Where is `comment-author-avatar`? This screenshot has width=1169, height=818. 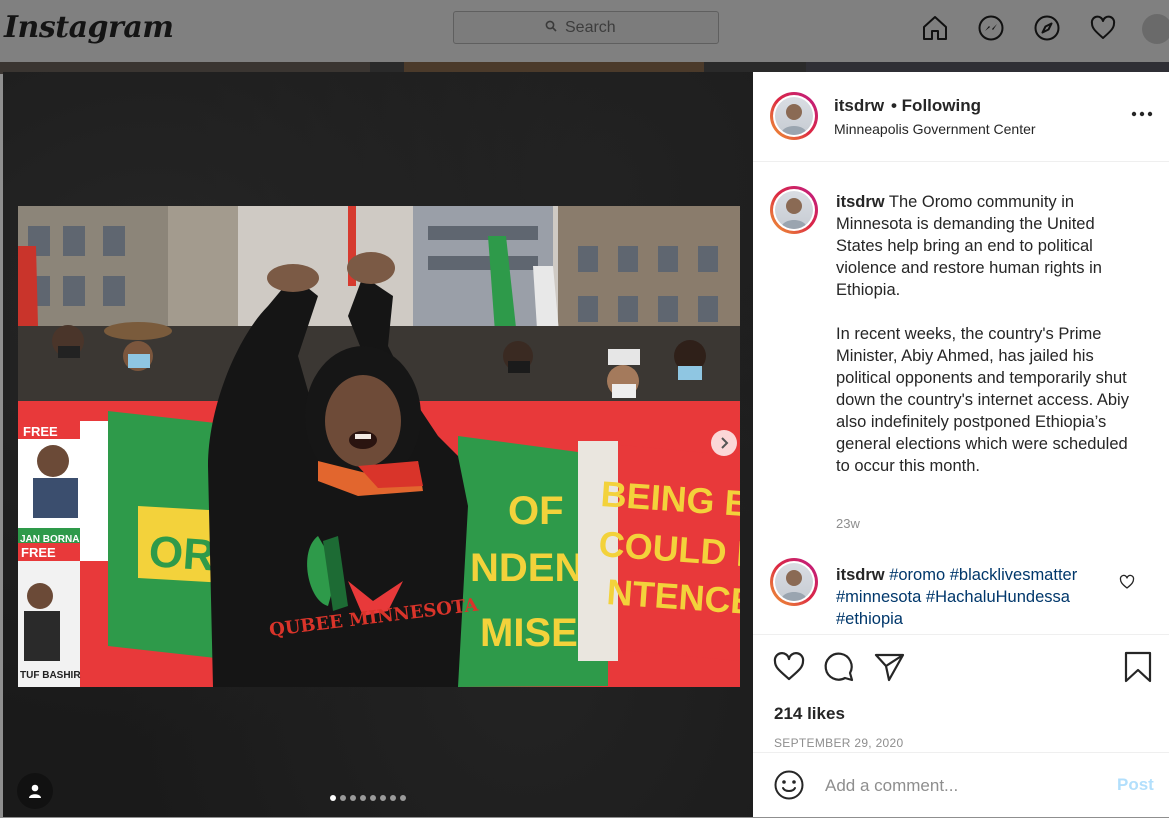
comment-author-avatar is located at coordinates (794, 582).